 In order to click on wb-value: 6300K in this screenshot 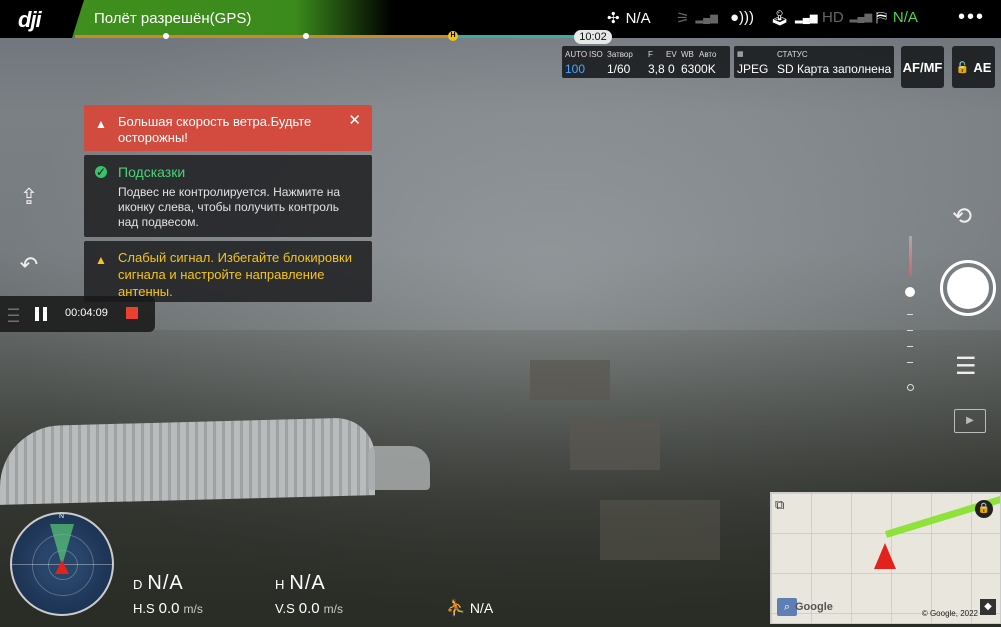, I will do `click(698, 69)`.